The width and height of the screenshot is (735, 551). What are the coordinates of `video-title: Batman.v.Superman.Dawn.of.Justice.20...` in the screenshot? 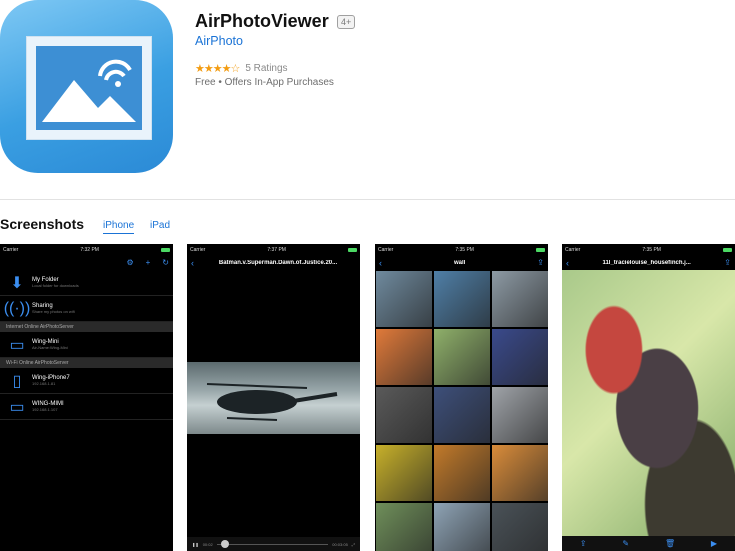 It's located at (278, 262).